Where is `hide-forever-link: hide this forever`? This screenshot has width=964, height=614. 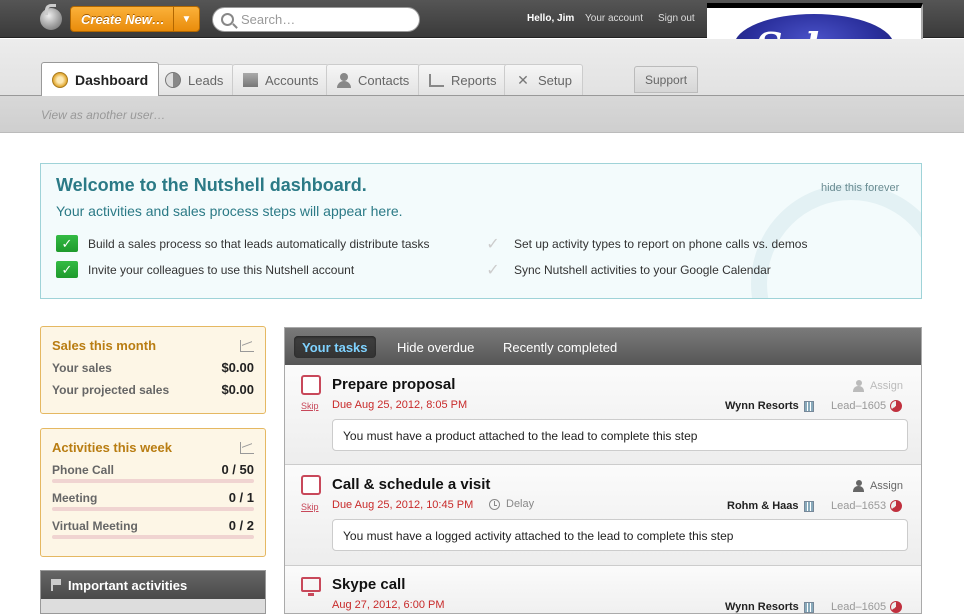 hide-forever-link: hide this forever is located at coordinates (860, 188).